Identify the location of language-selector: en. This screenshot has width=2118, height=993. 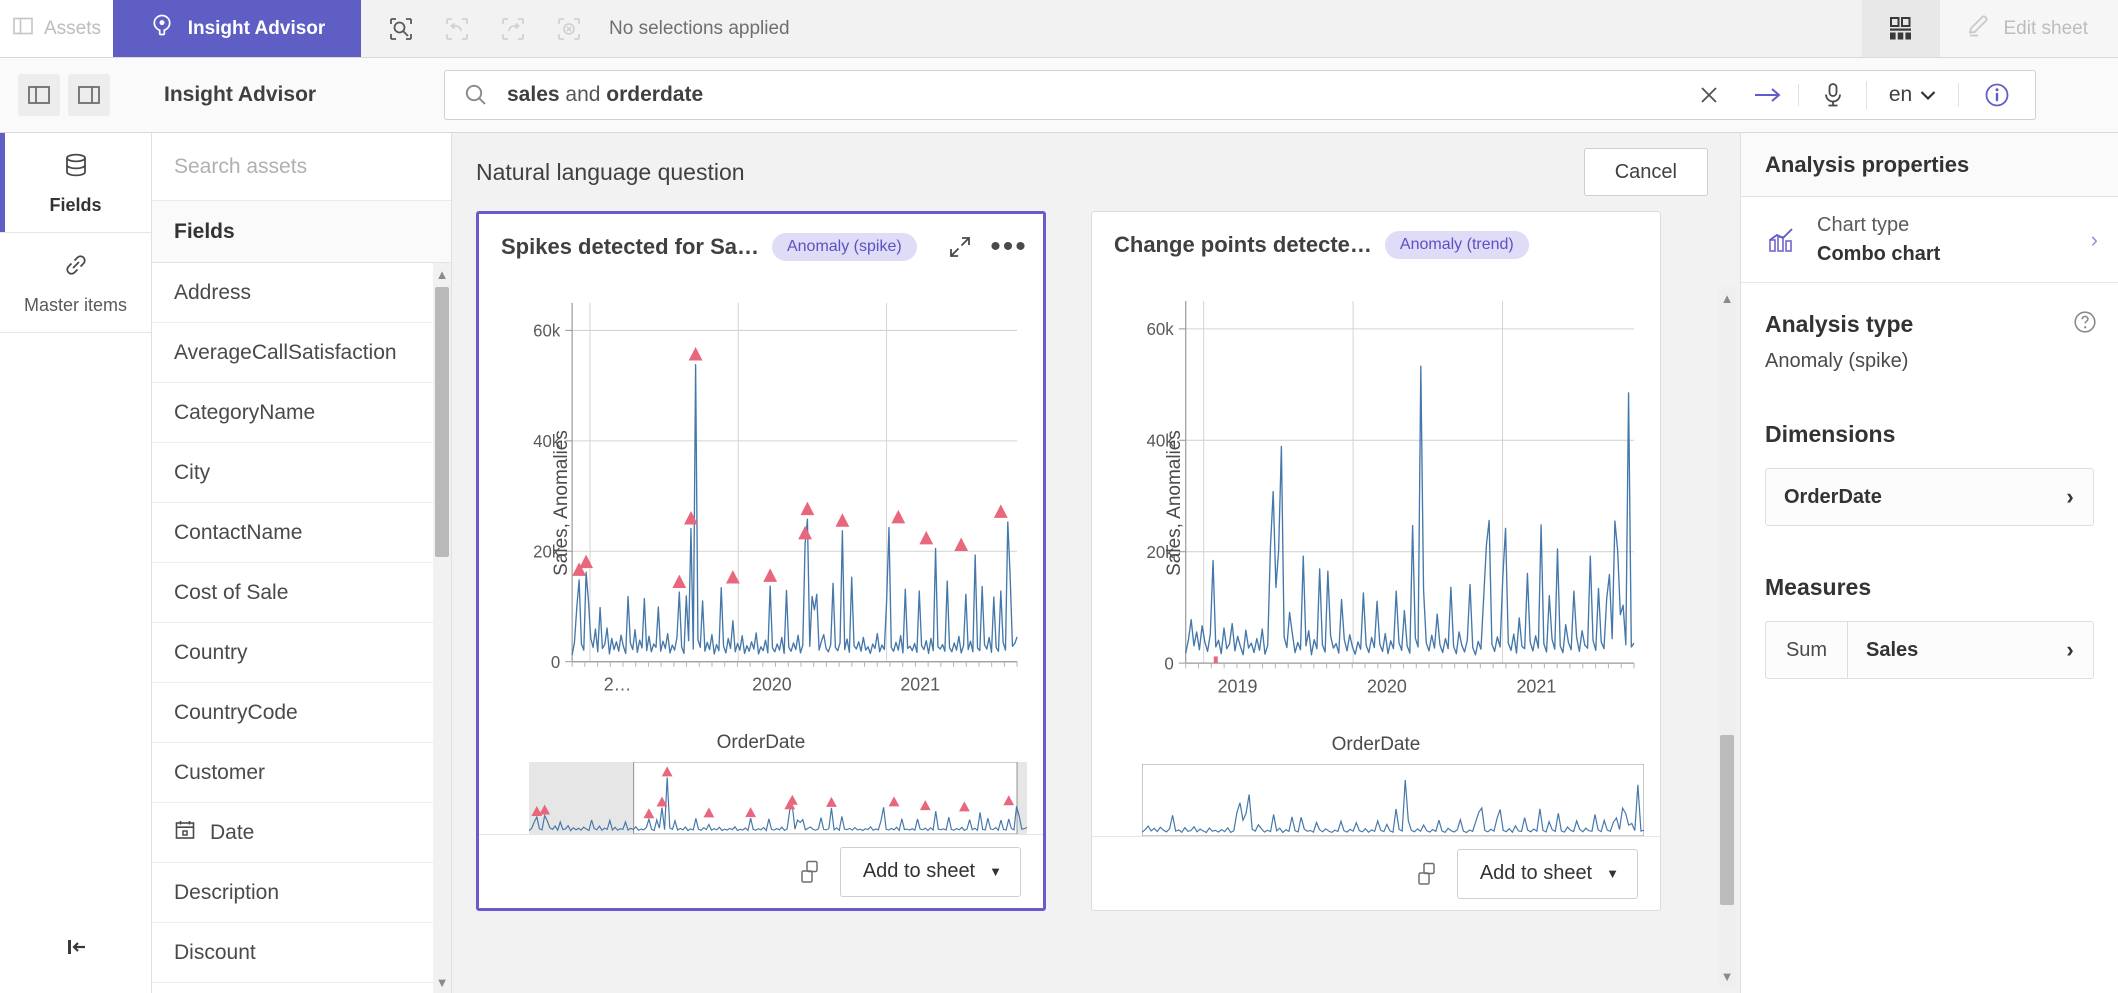
(1913, 95).